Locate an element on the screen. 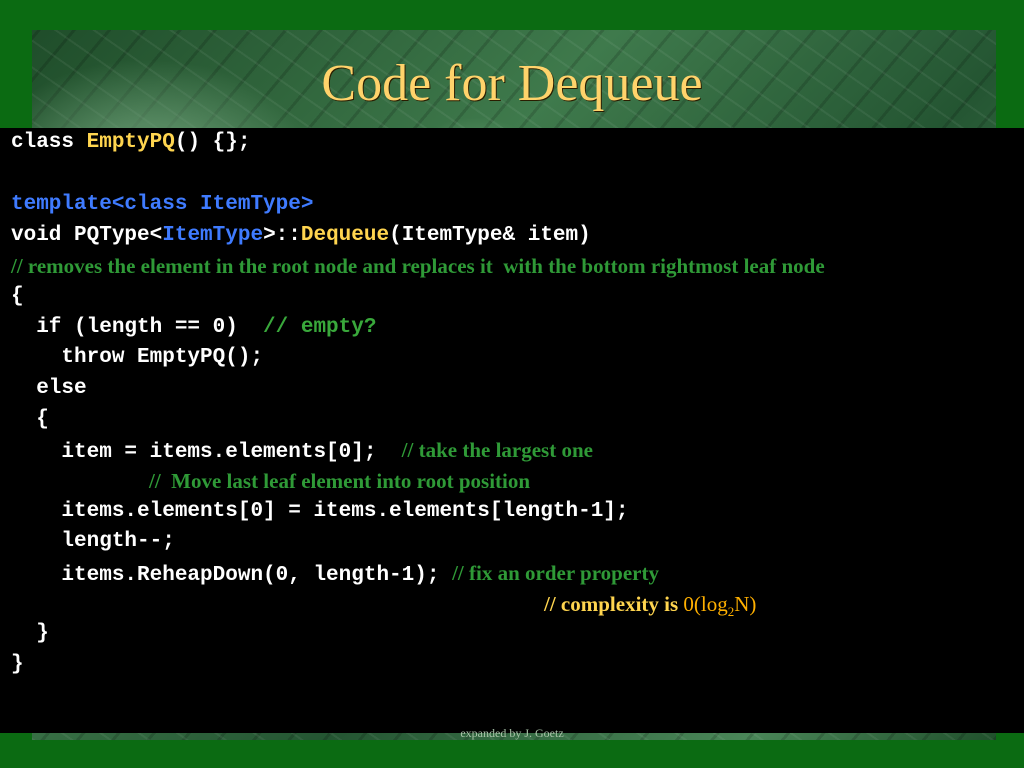 The image size is (1024, 768). code-line-length: length--; is located at coordinates (93, 541).